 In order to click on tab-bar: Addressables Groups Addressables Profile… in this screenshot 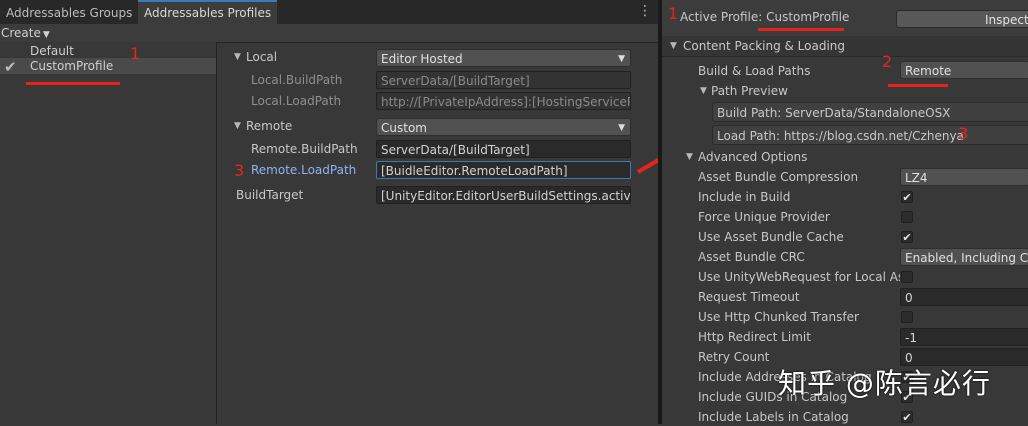, I will do `click(329, 12)`.